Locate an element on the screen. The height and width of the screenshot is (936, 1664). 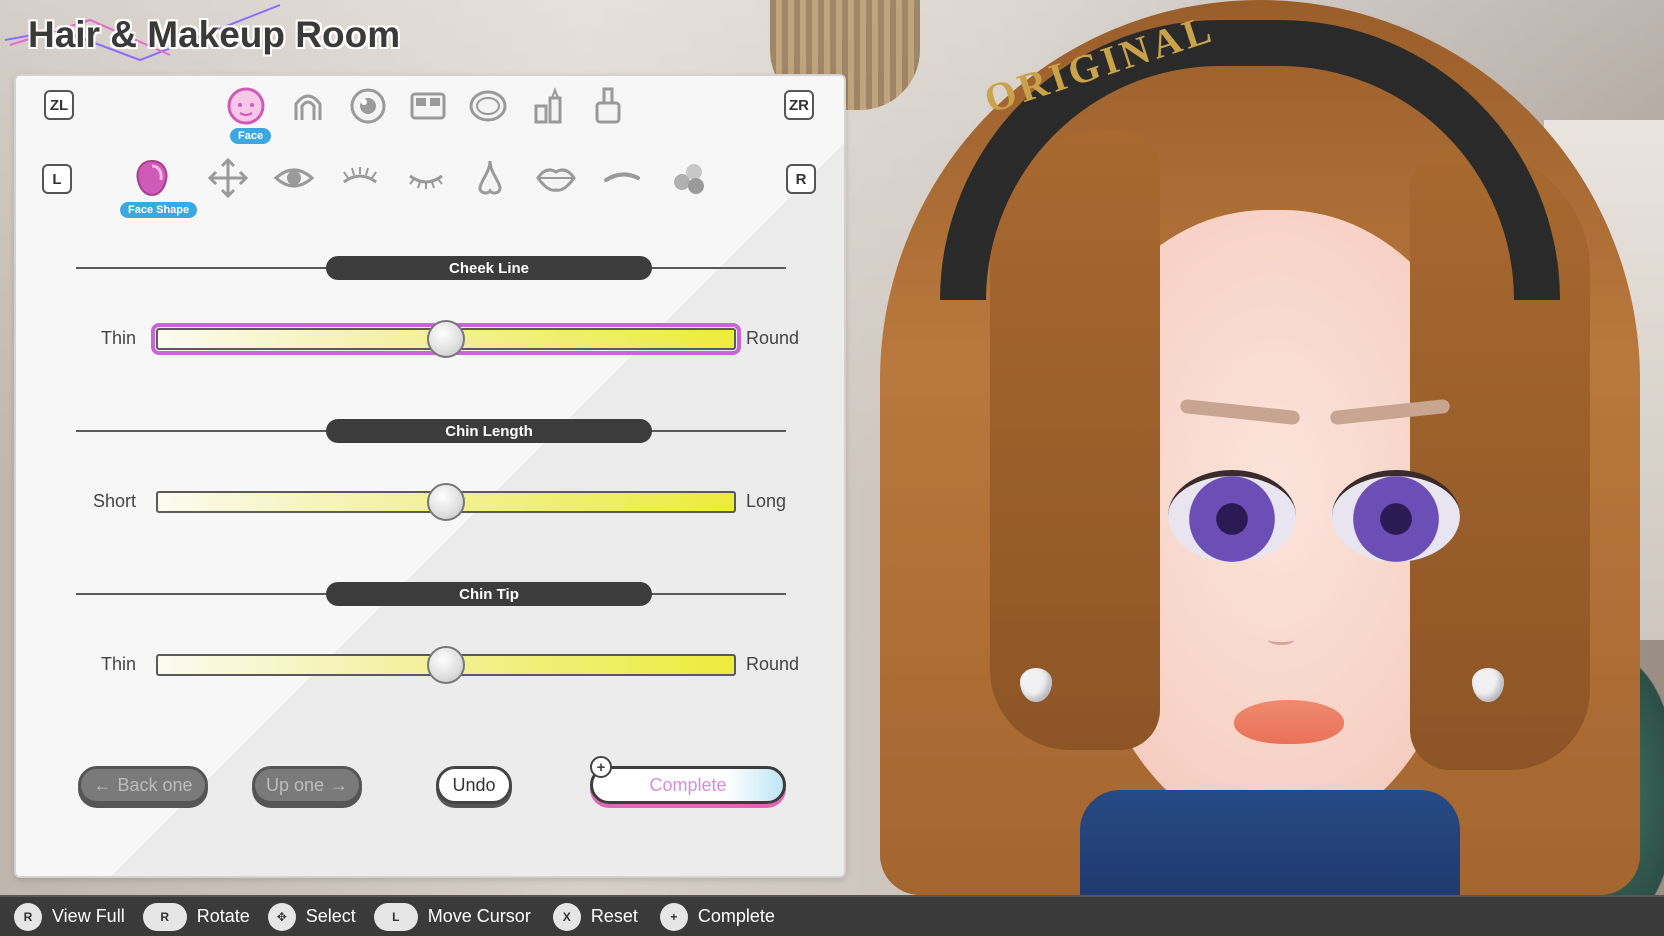
complete-button: Complete is located at coordinates (688, 785).